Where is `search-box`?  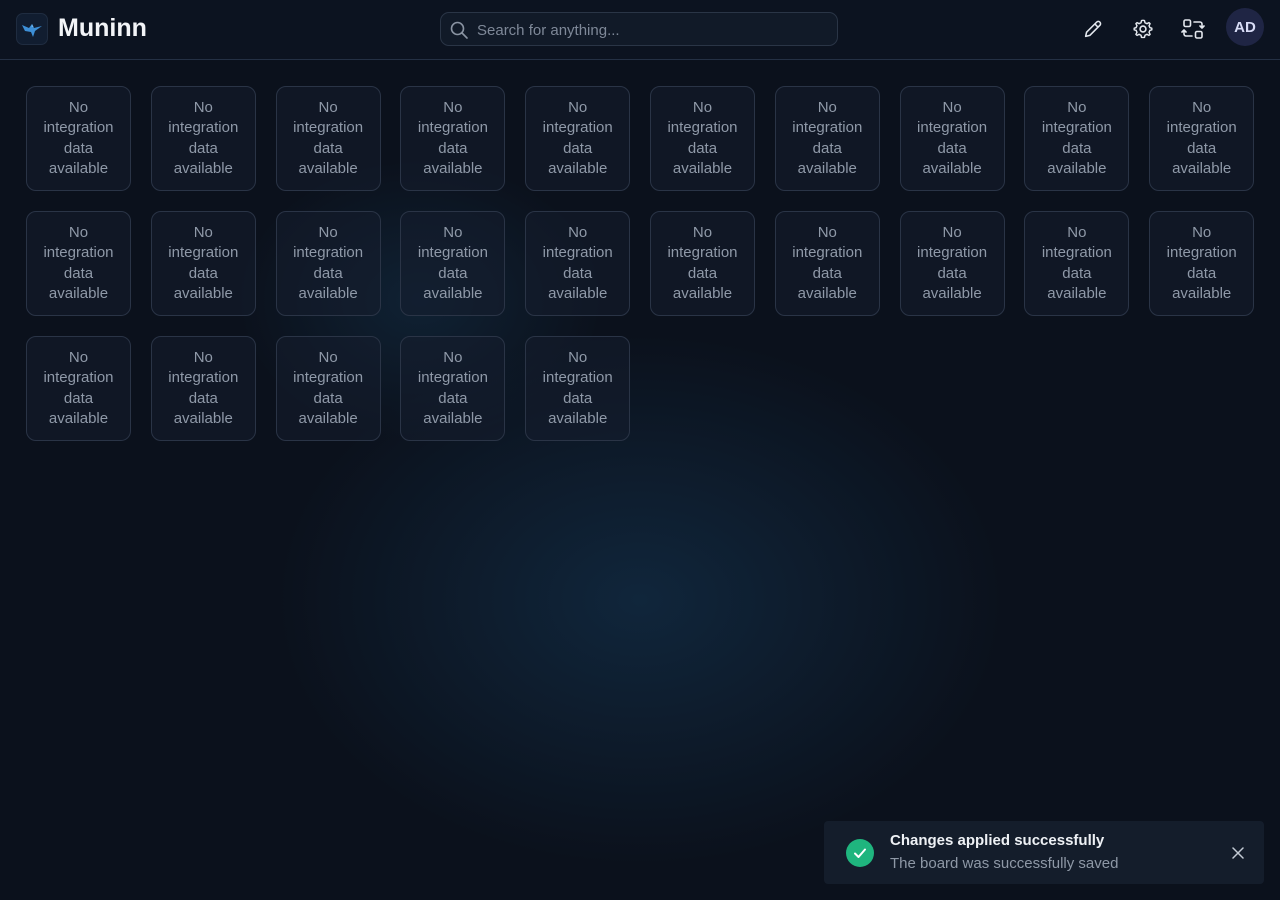
search-box is located at coordinates (639, 29).